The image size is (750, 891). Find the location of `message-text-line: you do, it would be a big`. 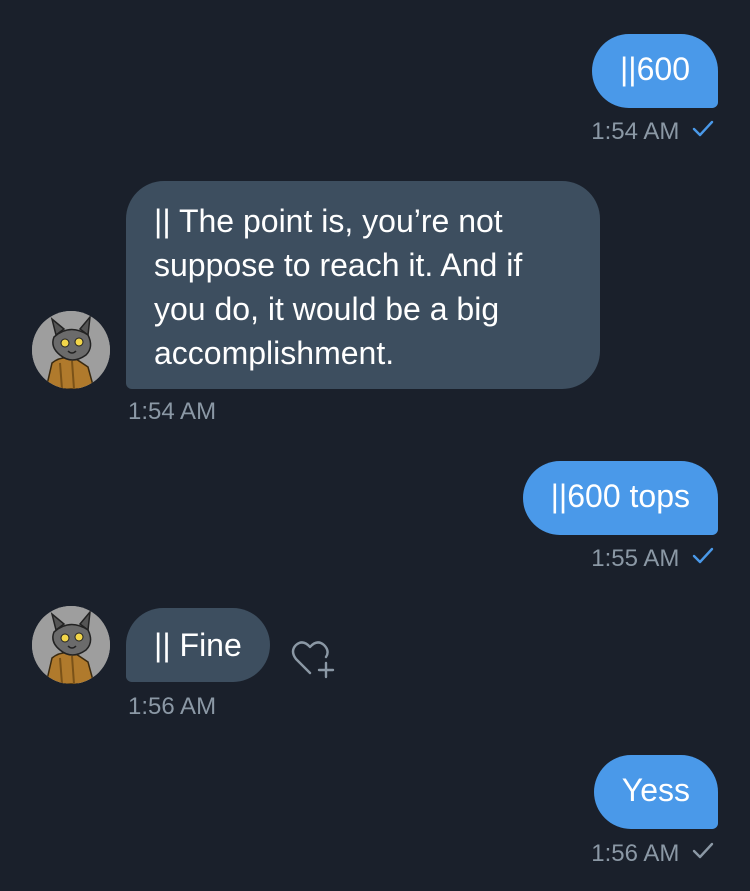

message-text-line: you do, it would be a big is located at coordinates (327, 309).